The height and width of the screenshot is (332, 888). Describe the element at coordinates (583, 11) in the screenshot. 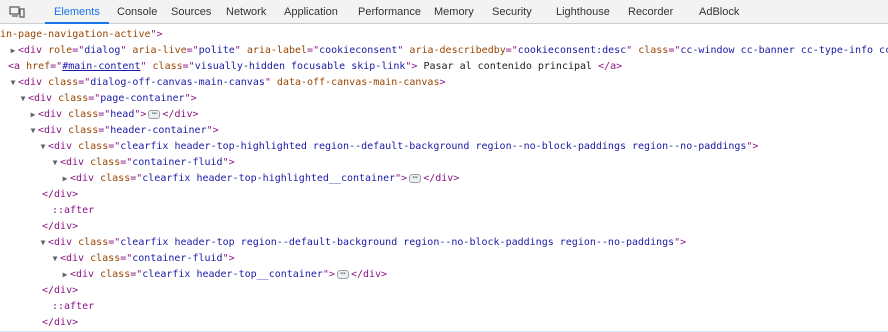

I see `tab-lighthouse: Lighthouse` at that location.